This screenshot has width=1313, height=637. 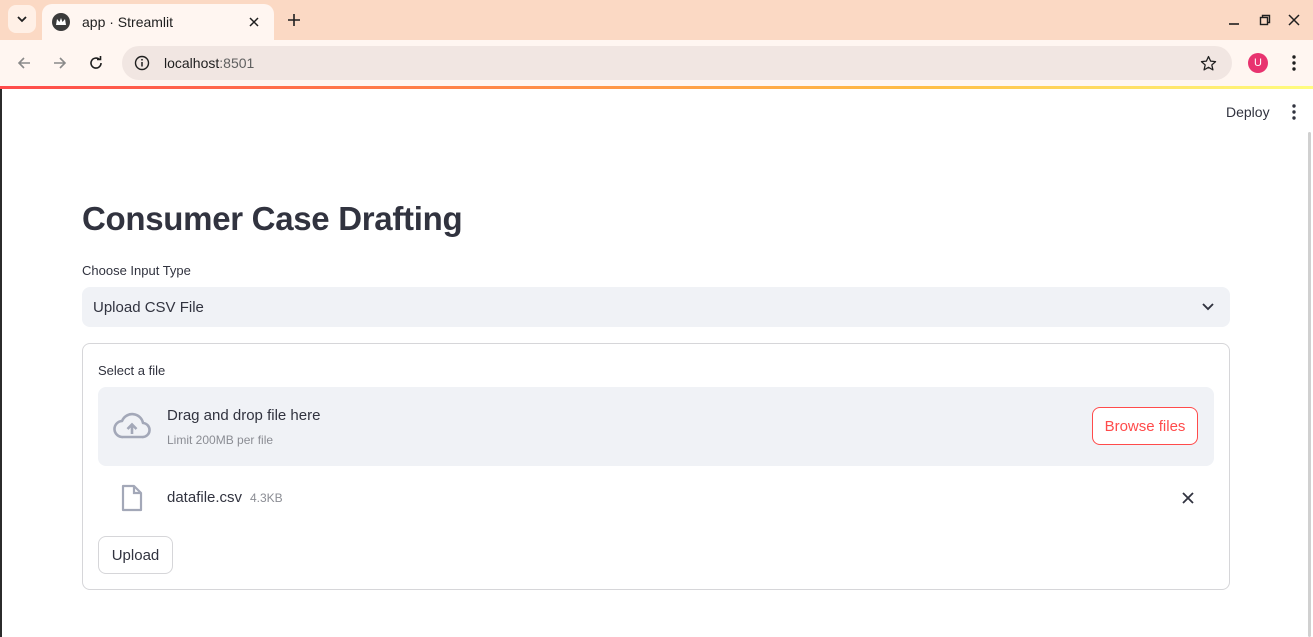 What do you see at coordinates (1208, 63) in the screenshot?
I see `bookmark-star-icon` at bounding box center [1208, 63].